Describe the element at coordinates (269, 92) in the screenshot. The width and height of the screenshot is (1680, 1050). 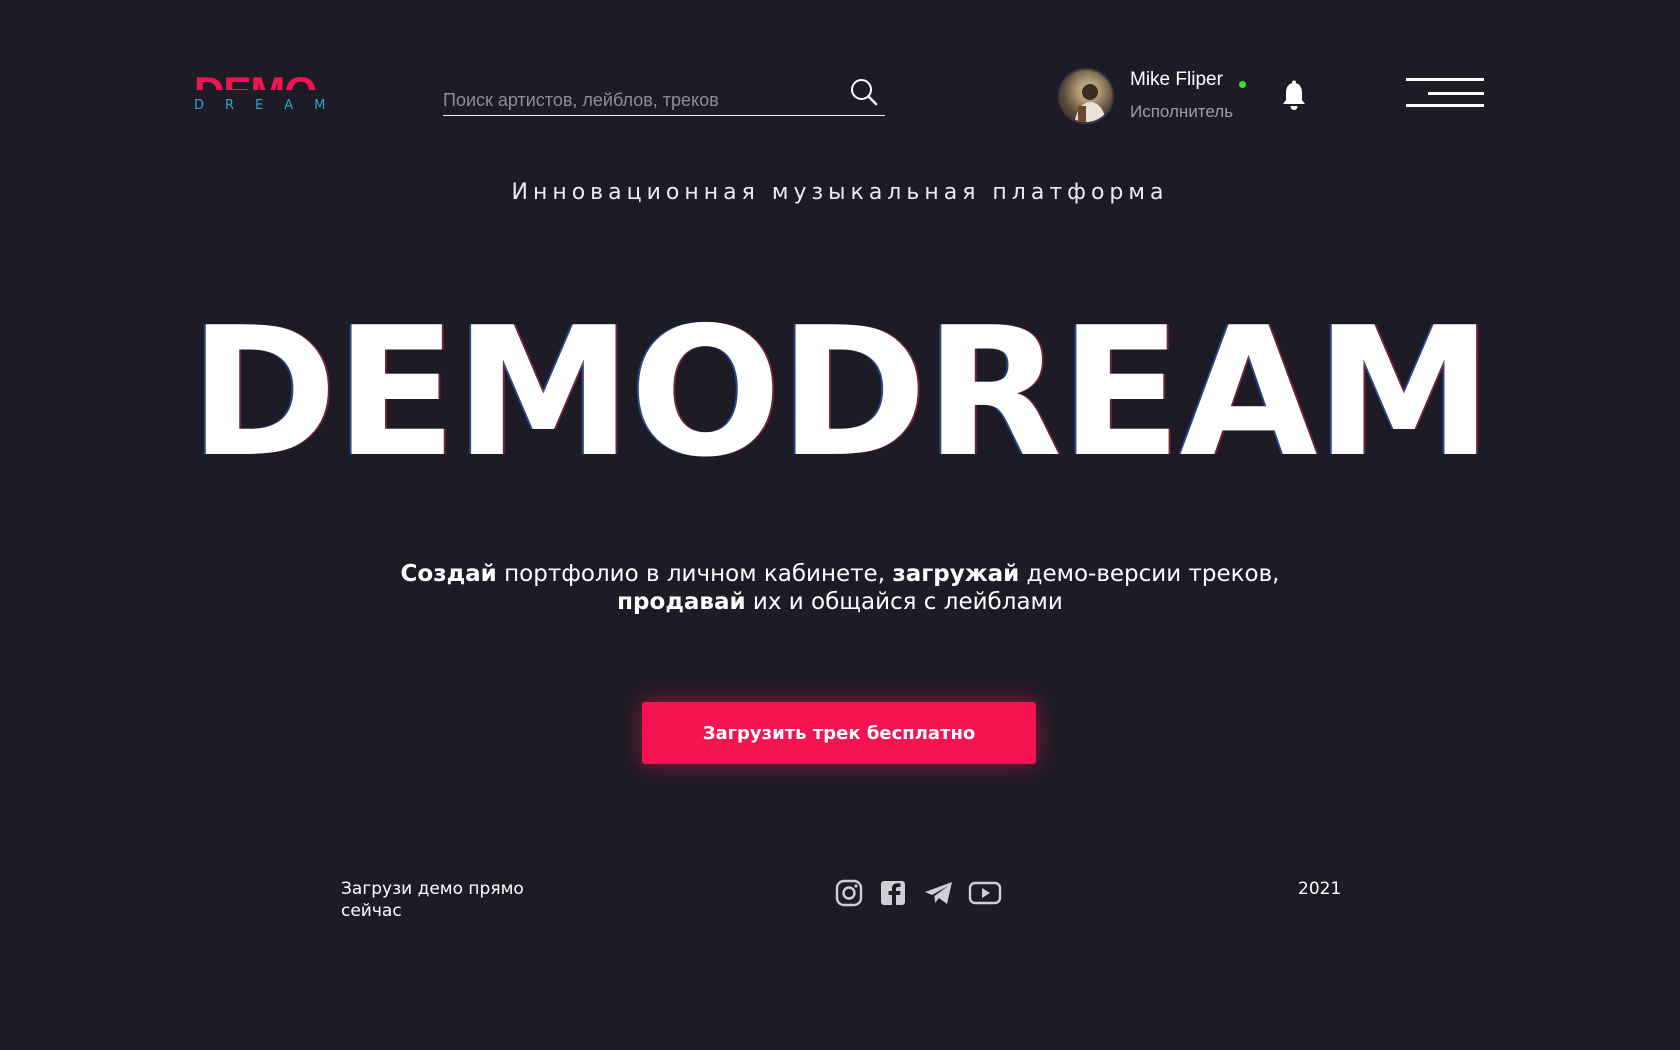
I see `logo: DEMO DREAM` at that location.